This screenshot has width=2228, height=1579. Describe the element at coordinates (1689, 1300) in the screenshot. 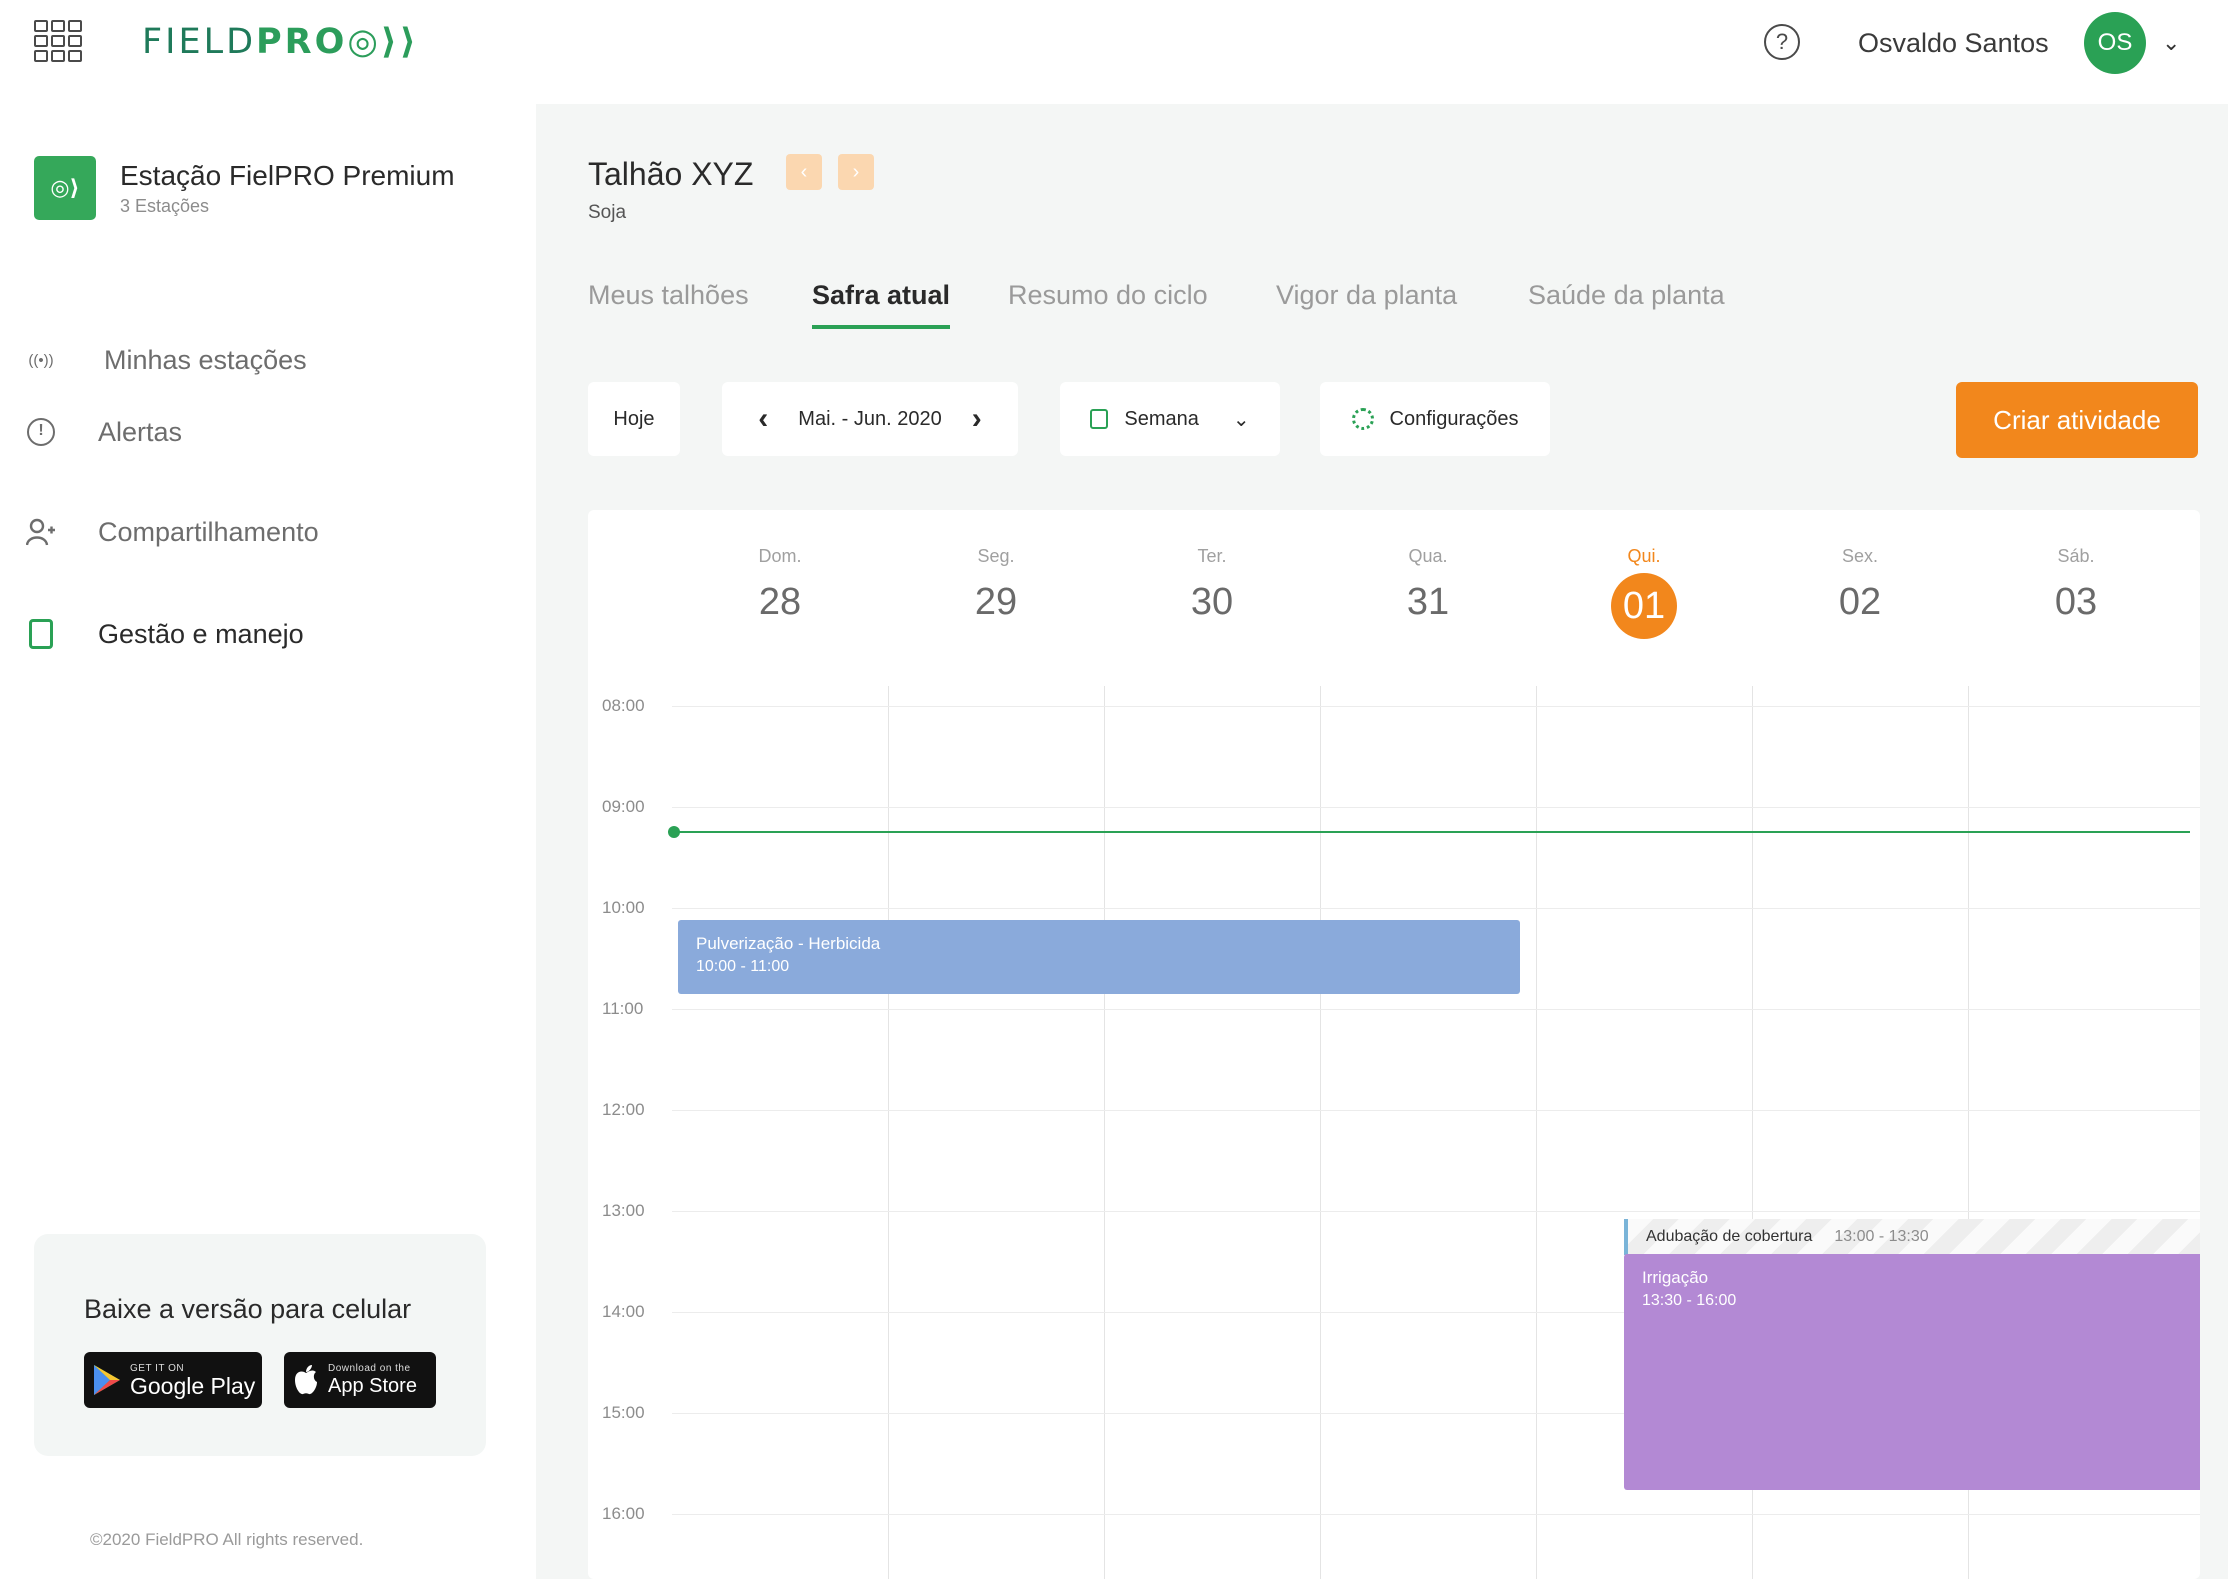

I see `event-time: 13:30 - 16:00` at that location.